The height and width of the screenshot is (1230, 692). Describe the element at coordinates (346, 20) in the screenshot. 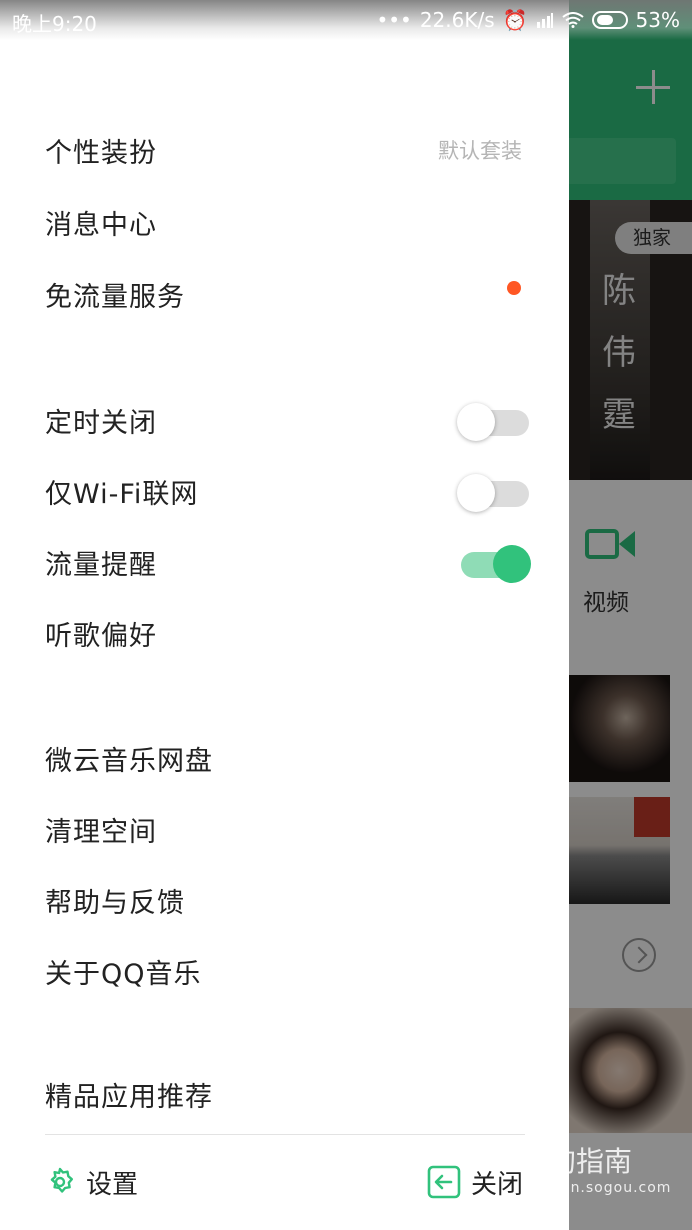

I see `status-bar: 晚上9:20 ••• 22.6K/s ⏰ 53%` at that location.